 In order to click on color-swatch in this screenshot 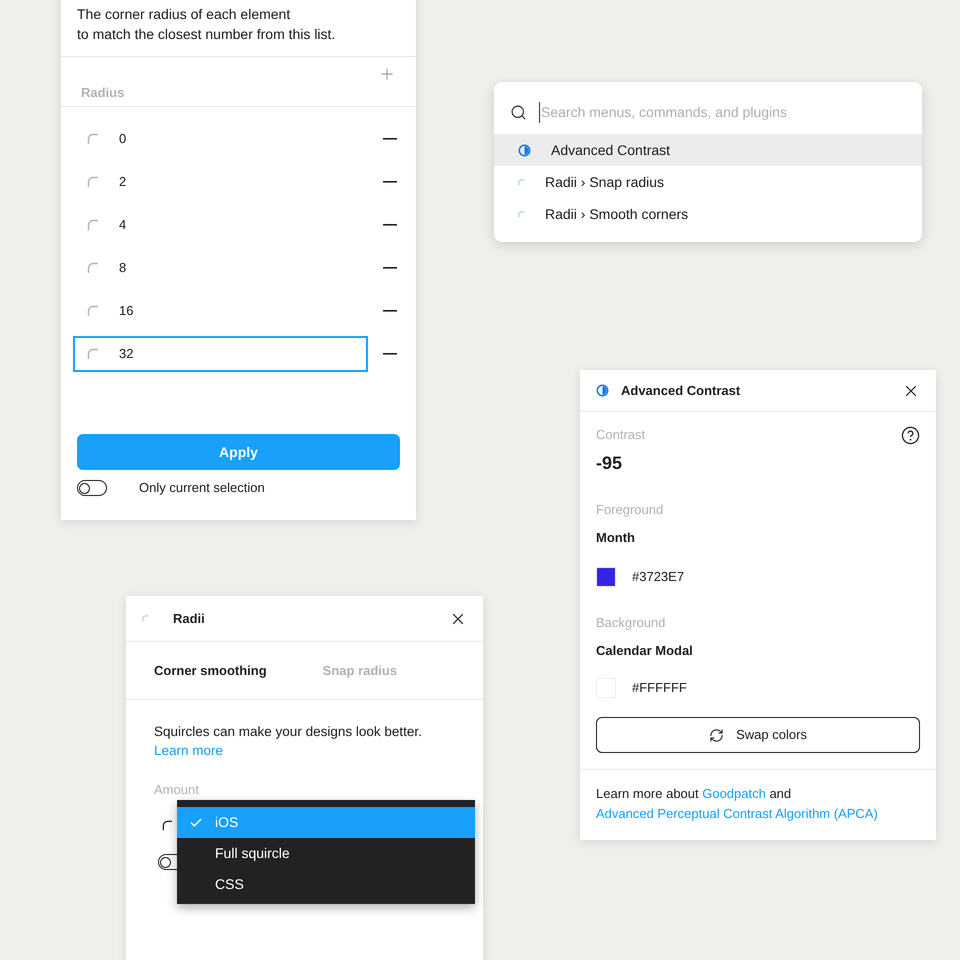, I will do `click(606, 577)`.